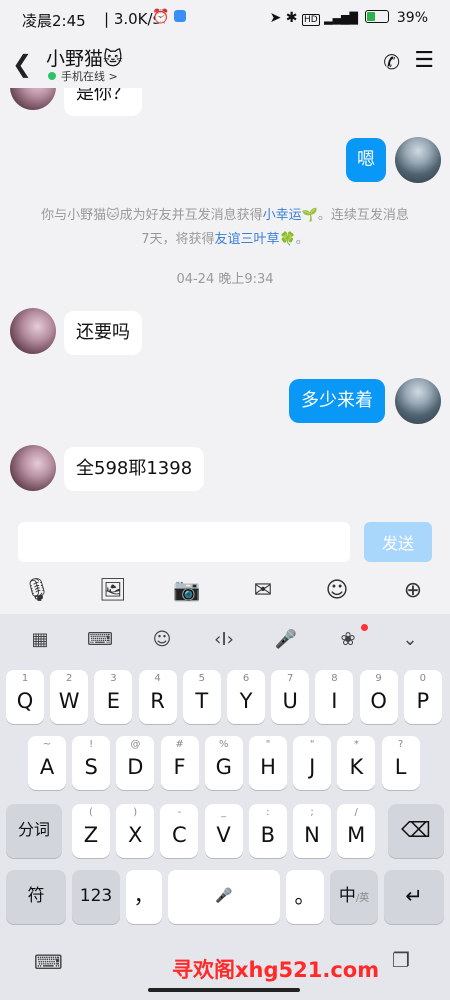 The height and width of the screenshot is (1000, 450). What do you see at coordinates (356, 767) in the screenshot?
I see `key-label: K` at bounding box center [356, 767].